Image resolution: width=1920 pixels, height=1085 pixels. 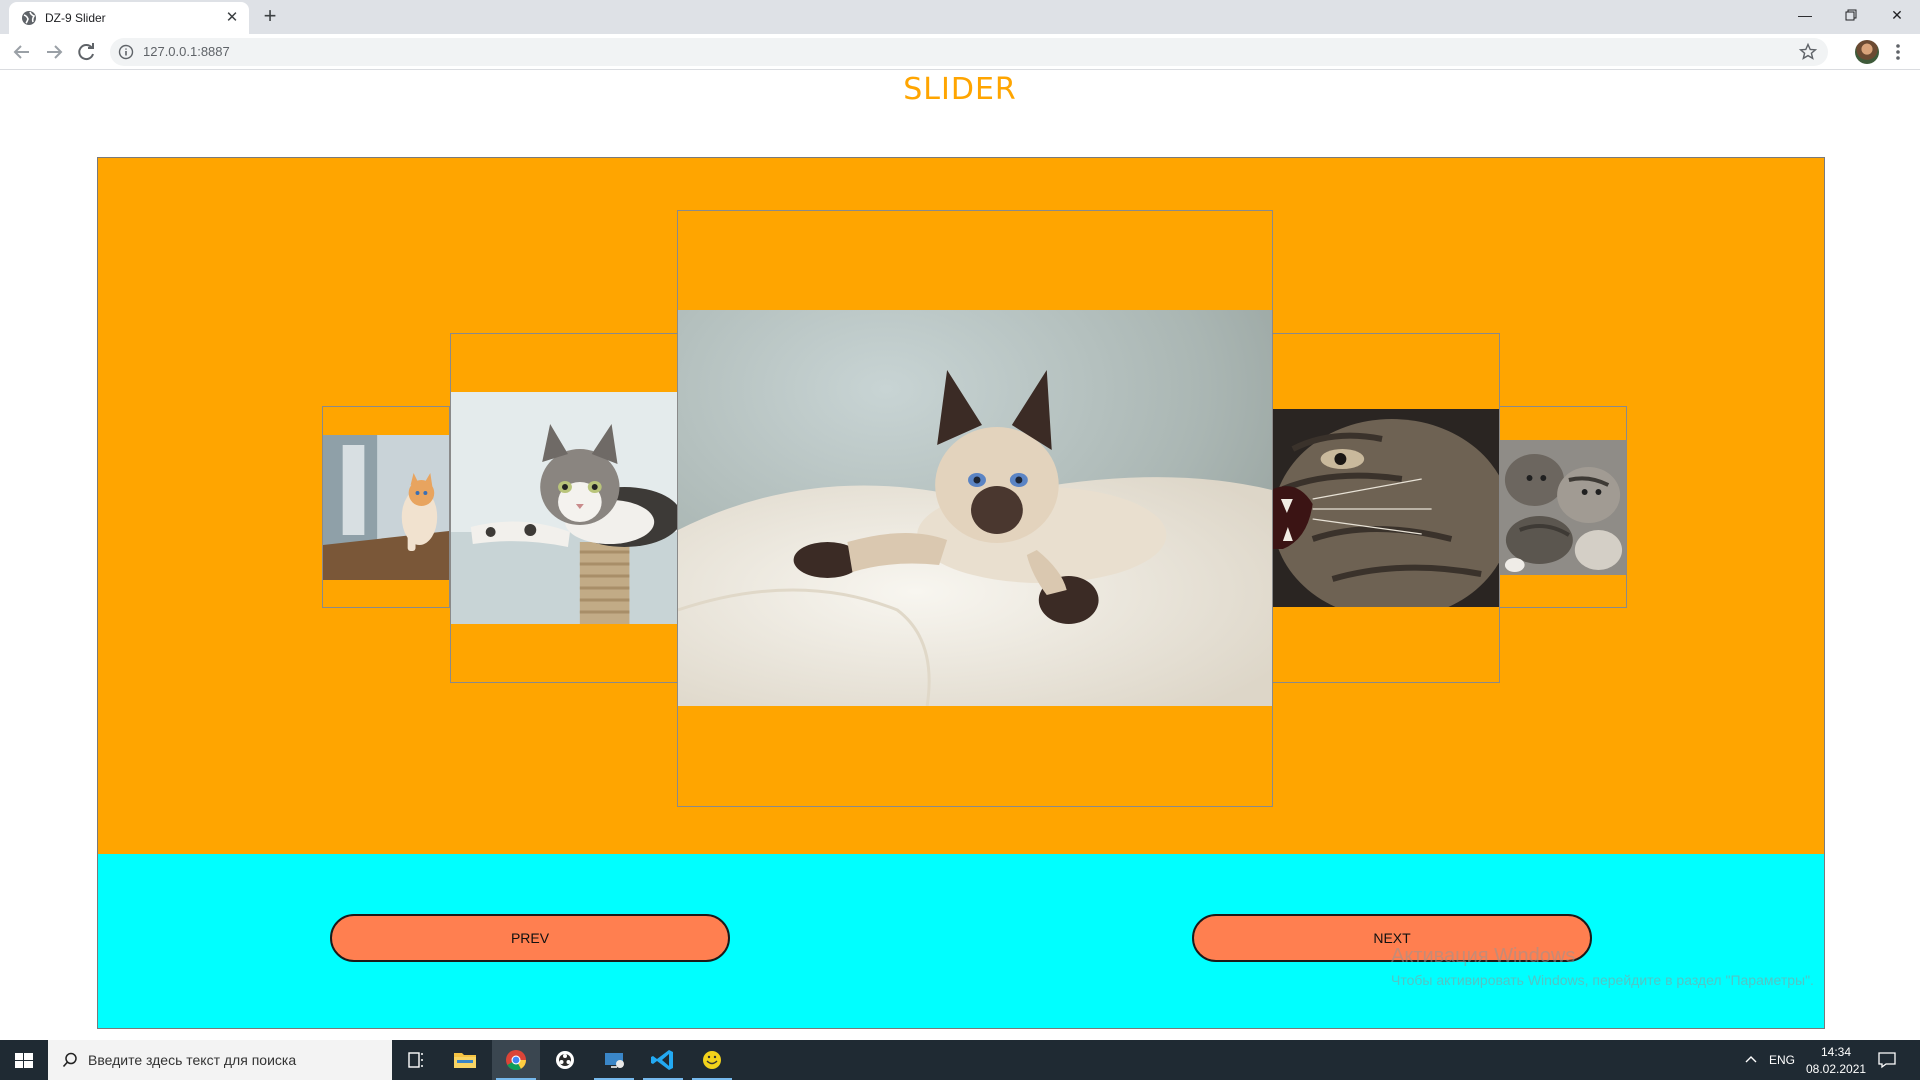 I want to click on file-explorer-button, so click(x=465, y=1060).